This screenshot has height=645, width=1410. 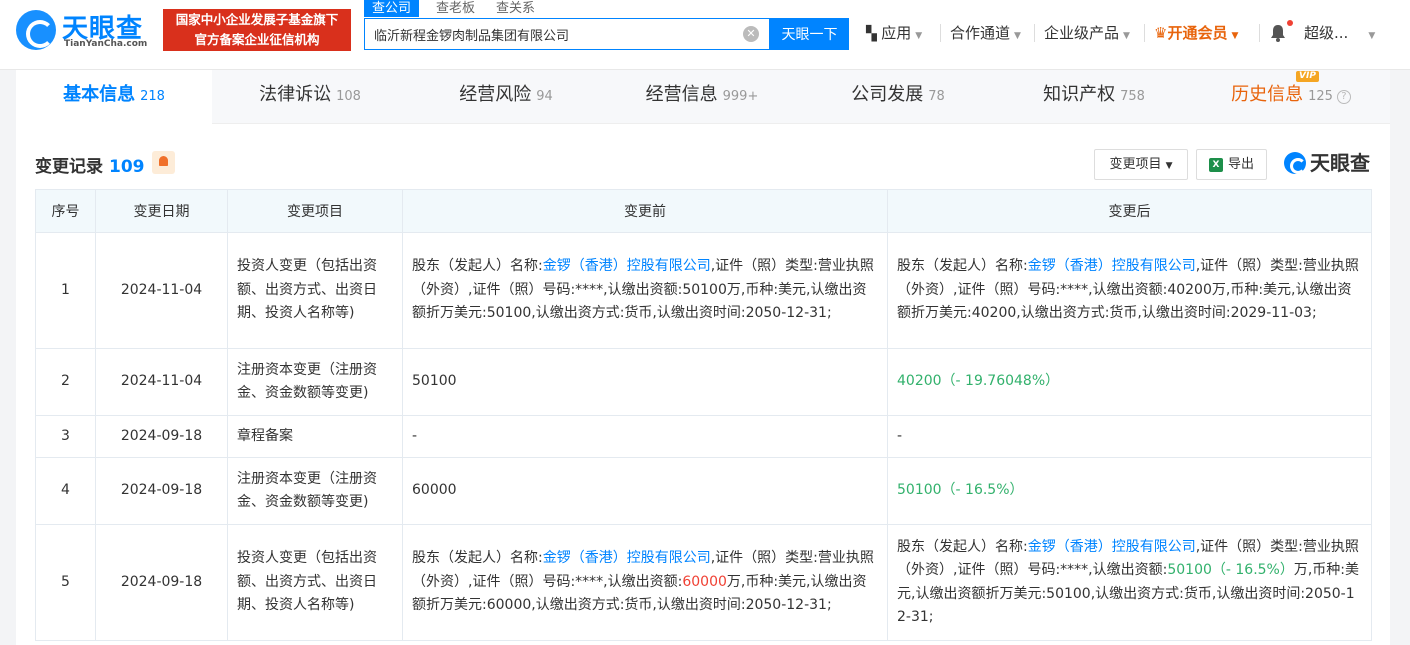 What do you see at coordinates (65, 582) in the screenshot?
I see `row-no: 5` at bounding box center [65, 582].